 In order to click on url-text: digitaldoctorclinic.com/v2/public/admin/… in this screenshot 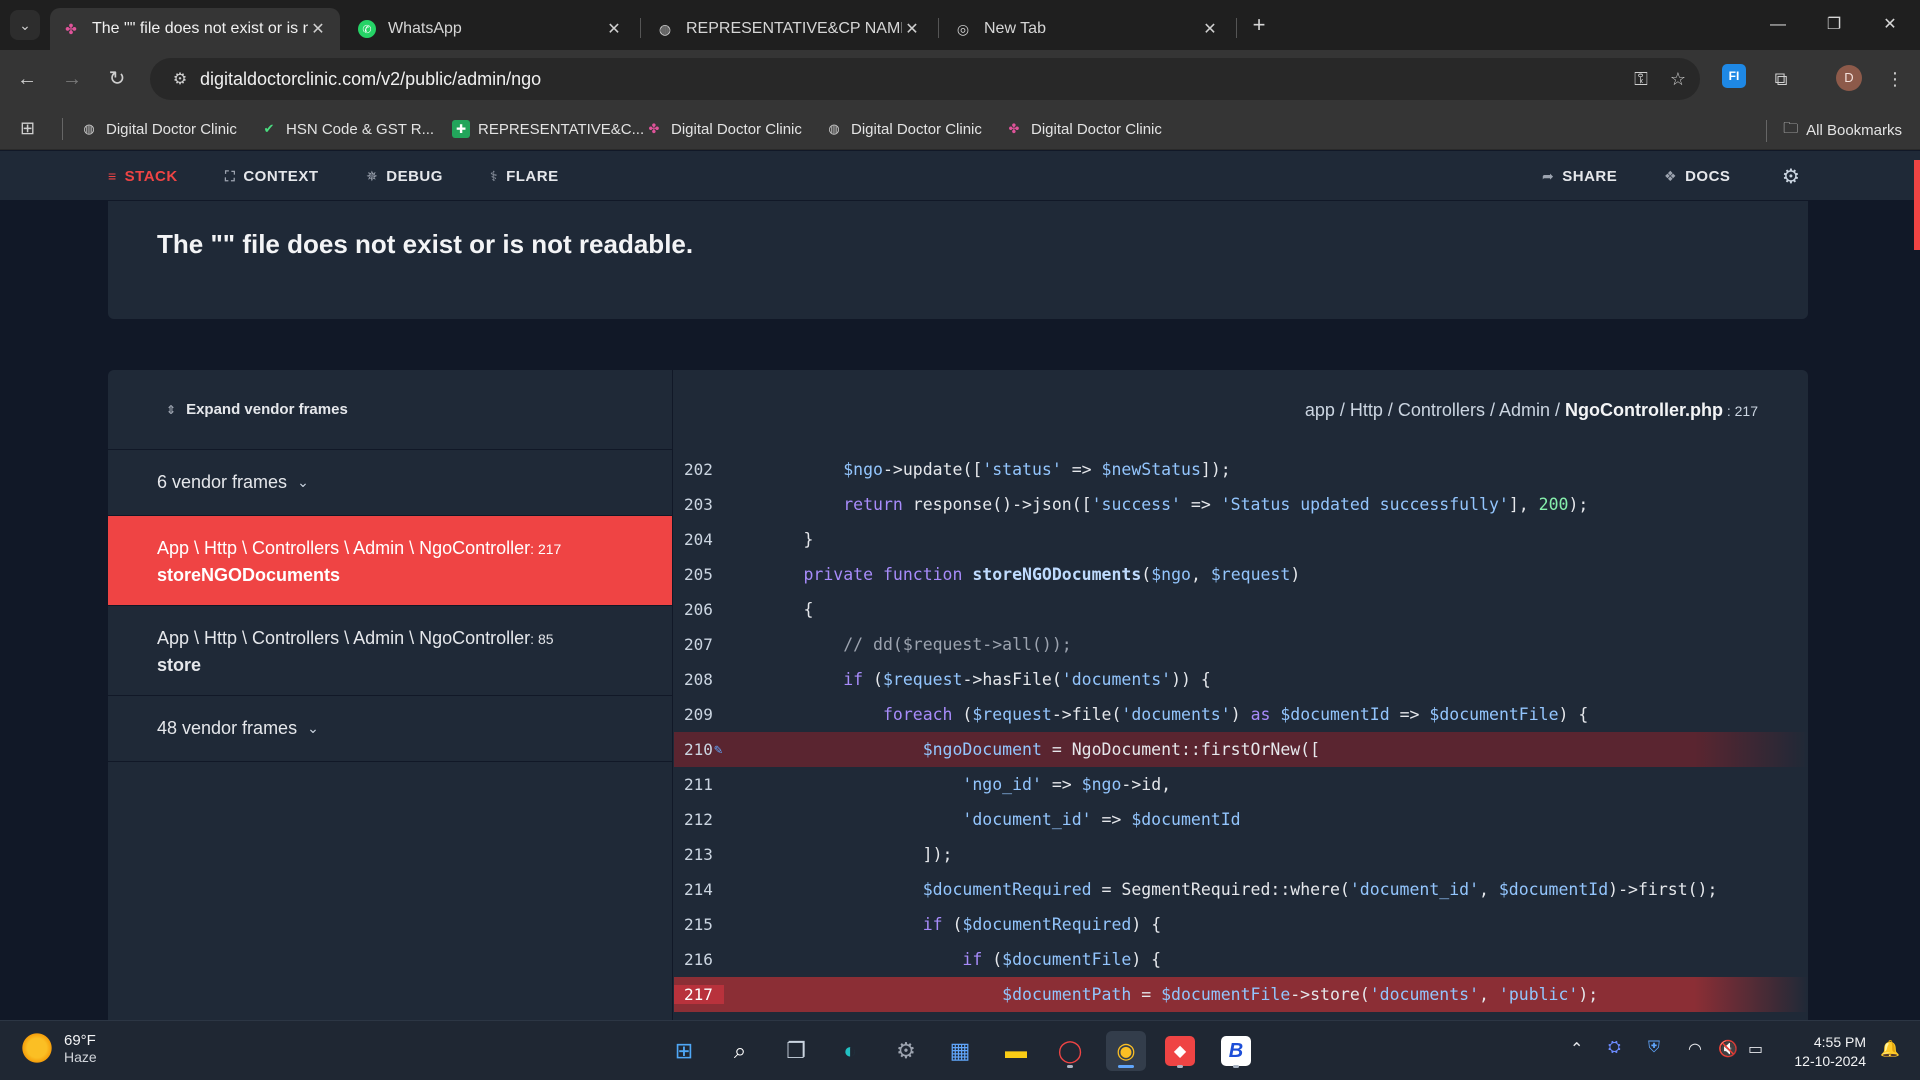, I will do `click(370, 79)`.